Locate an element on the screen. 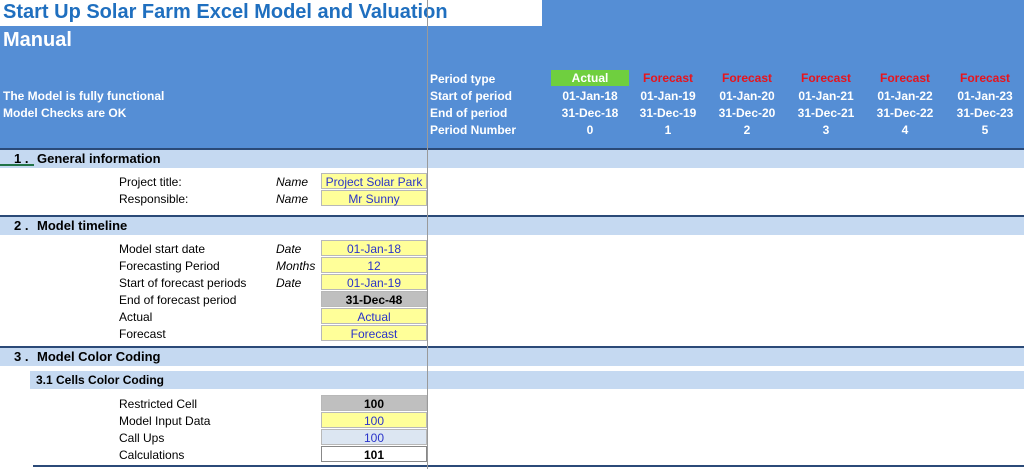 The width and height of the screenshot is (1024, 469). section-number: 3 . is located at coordinates (21, 356).